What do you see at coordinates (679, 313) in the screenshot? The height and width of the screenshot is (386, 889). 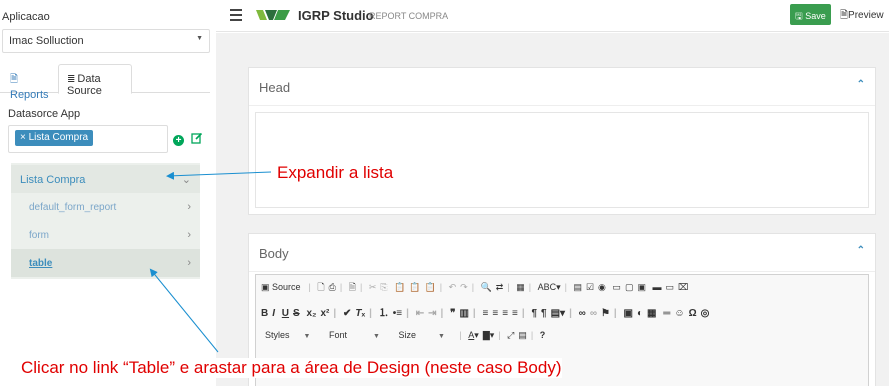 I see `smiley-icon: ☺` at bounding box center [679, 313].